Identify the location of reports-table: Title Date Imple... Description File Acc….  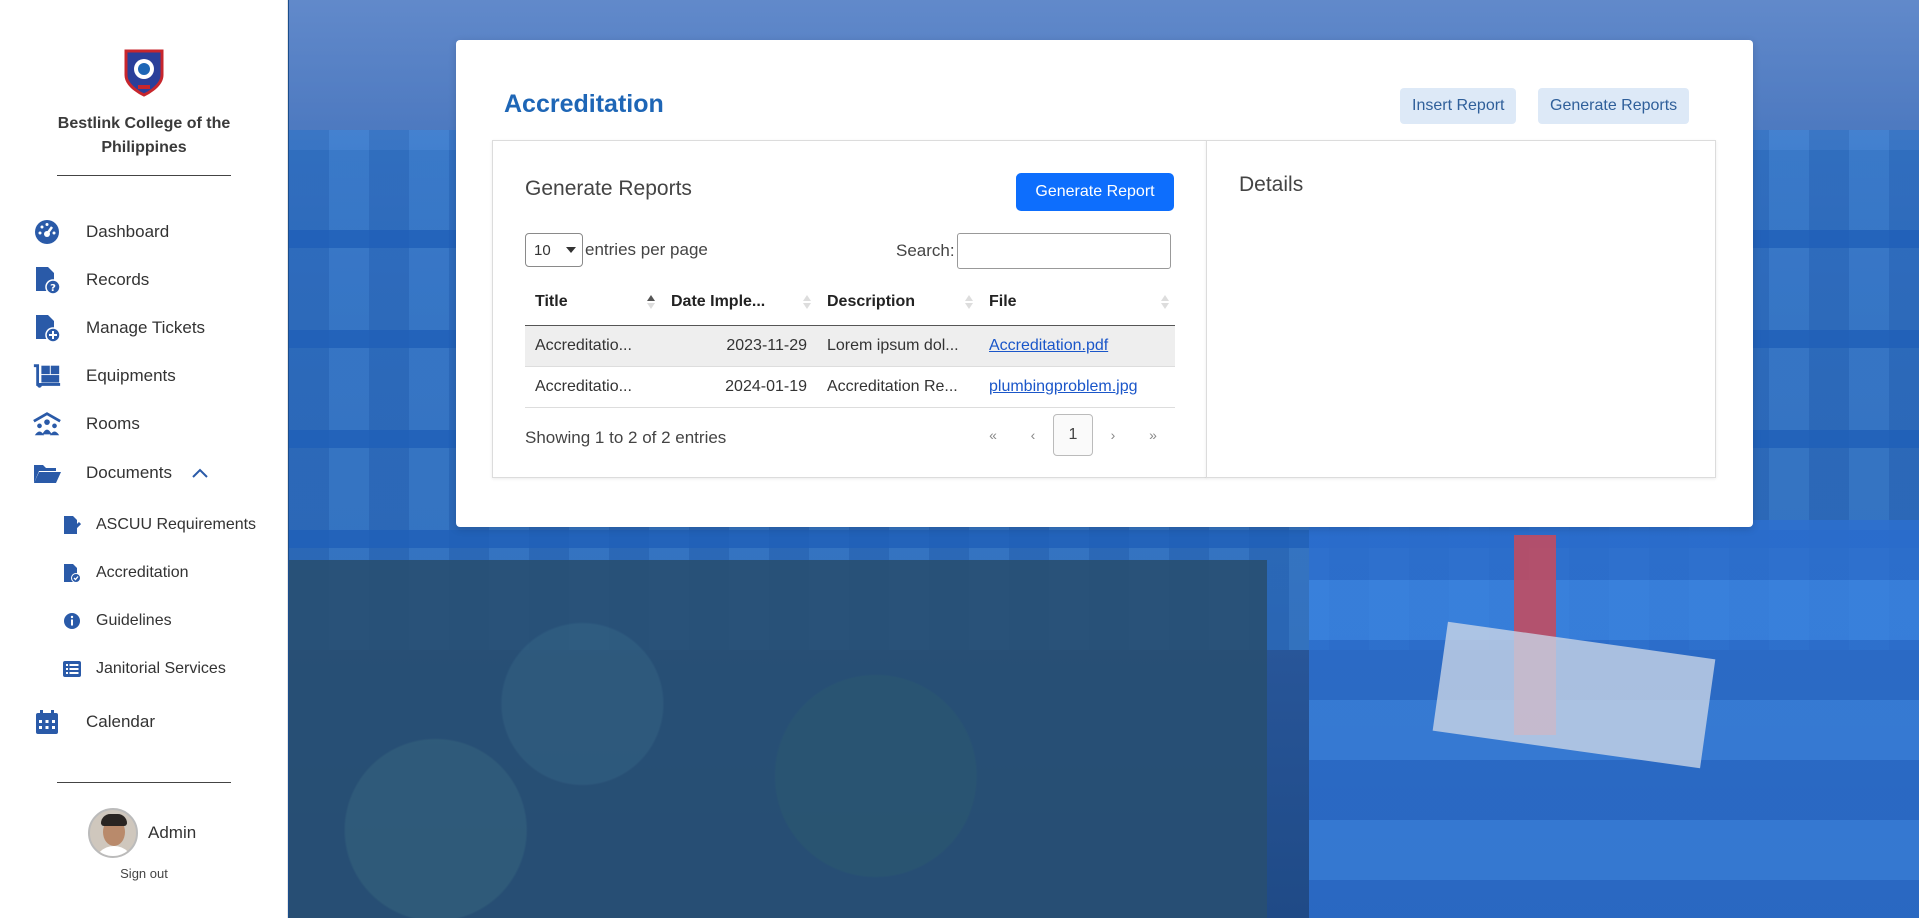
(850, 343).